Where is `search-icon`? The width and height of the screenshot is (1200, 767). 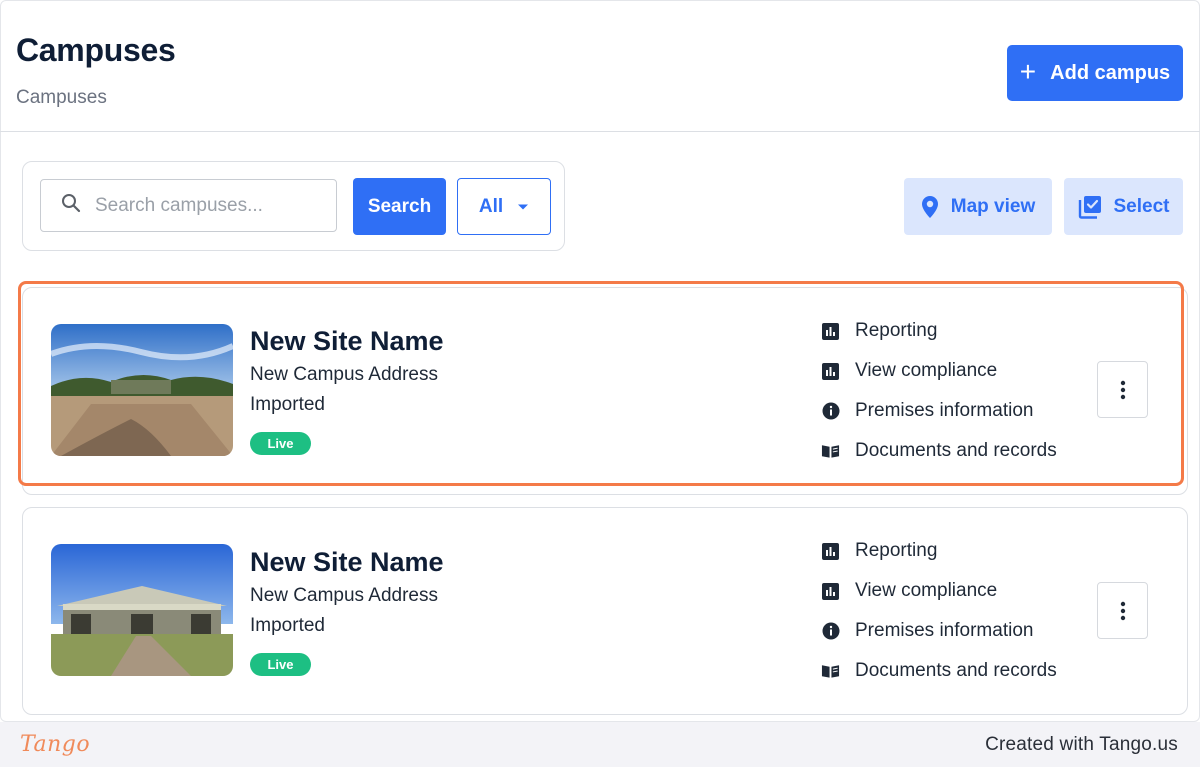
search-icon is located at coordinates (71, 205).